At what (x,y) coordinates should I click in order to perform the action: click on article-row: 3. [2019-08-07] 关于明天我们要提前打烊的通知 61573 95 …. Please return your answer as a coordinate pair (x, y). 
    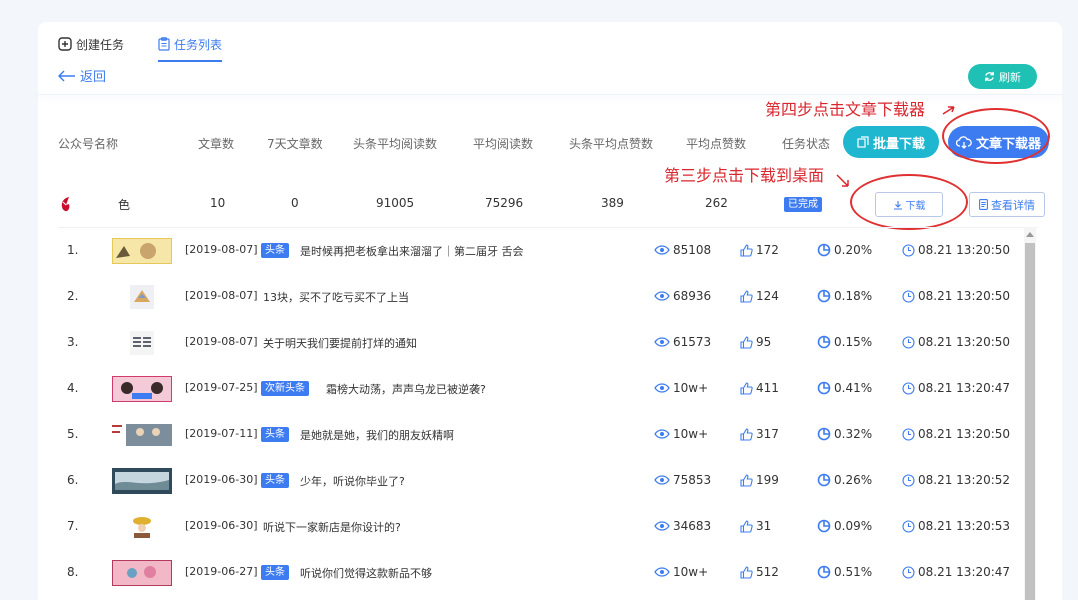
    Looking at the image, I should click on (540, 343).